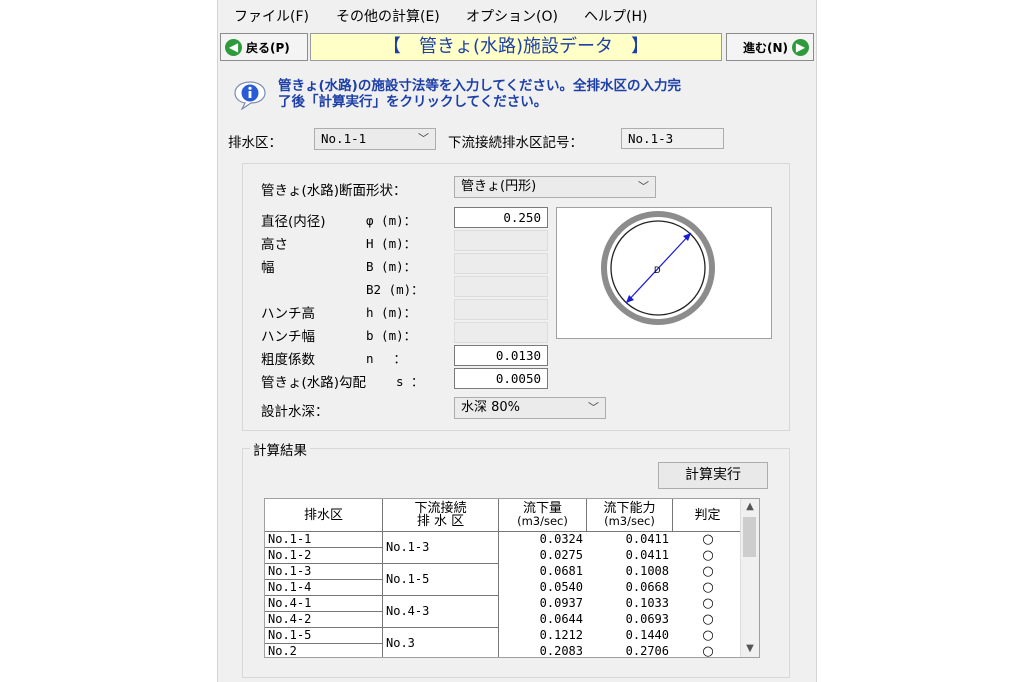  I want to click on cell-district: No.1-4, so click(324, 588).